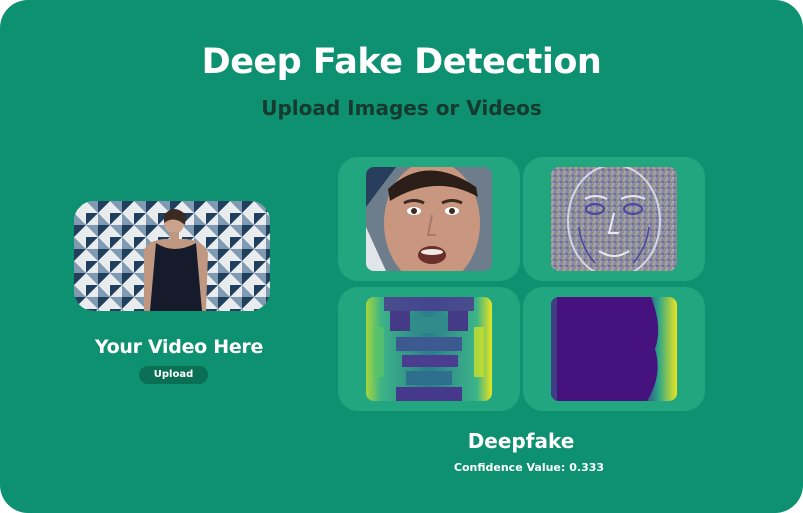 Image resolution: width=803 pixels, height=513 pixels. Describe the element at coordinates (401, 62) in the screenshot. I see `page-title: Deep Fake Detection` at that location.